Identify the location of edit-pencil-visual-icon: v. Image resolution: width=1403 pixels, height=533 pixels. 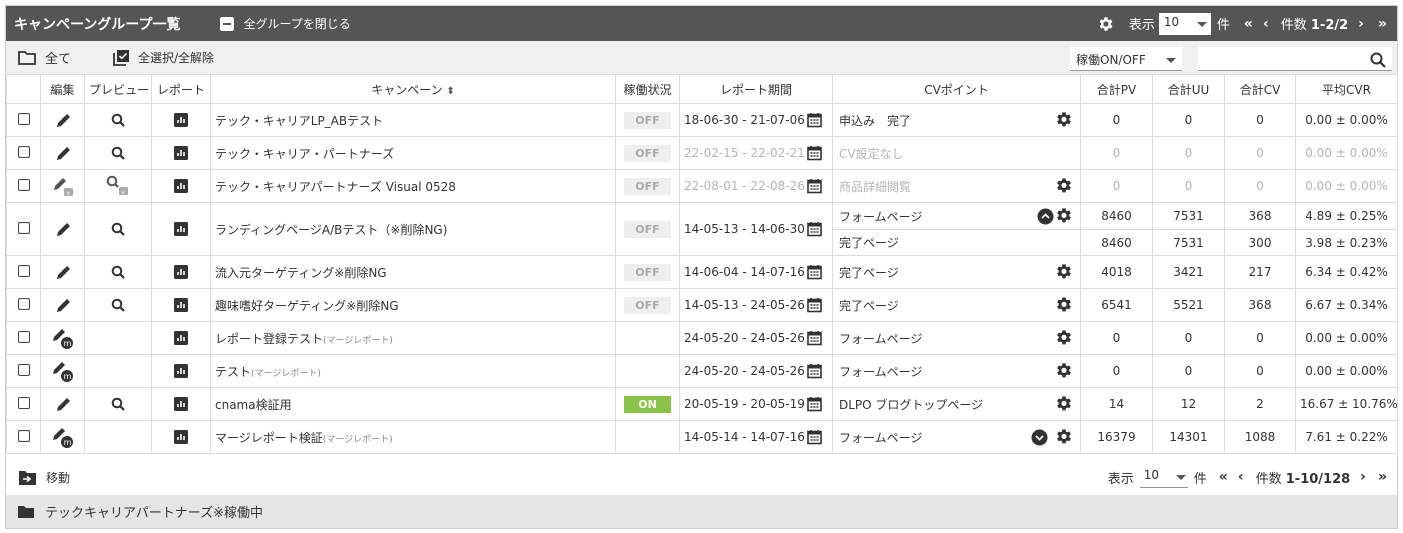
(63, 186).